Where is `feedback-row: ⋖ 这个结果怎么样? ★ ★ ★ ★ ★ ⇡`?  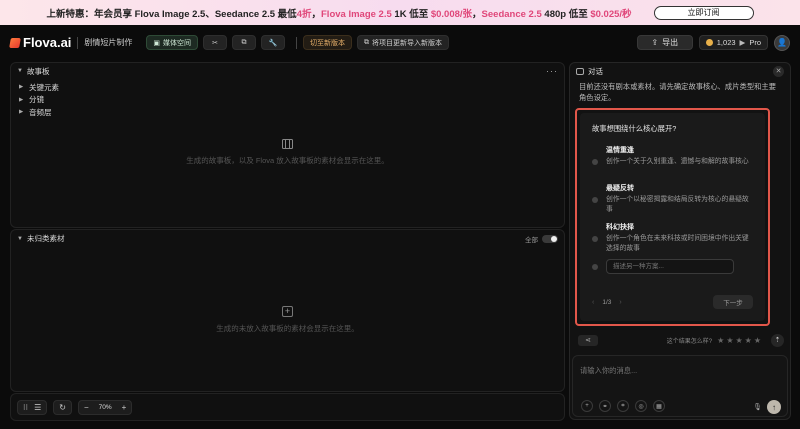 feedback-row: ⋖ 这个结果怎么样? ★ ★ ★ ★ ★ ⇡ is located at coordinates (681, 340).